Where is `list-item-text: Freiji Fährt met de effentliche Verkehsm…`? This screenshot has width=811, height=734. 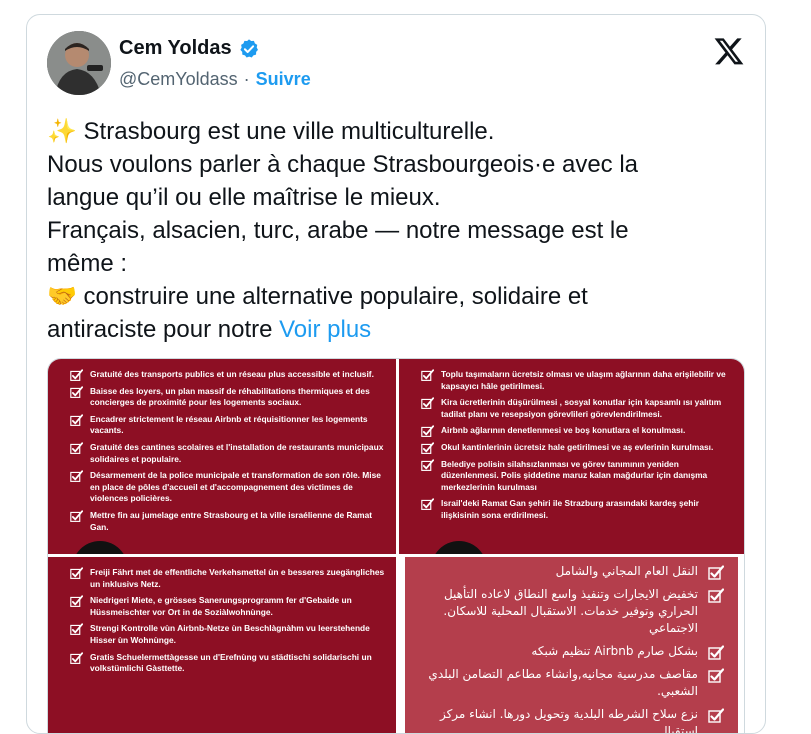 list-item-text: Freiji Fährt met de effentliche Verkehsm… is located at coordinates (237, 578).